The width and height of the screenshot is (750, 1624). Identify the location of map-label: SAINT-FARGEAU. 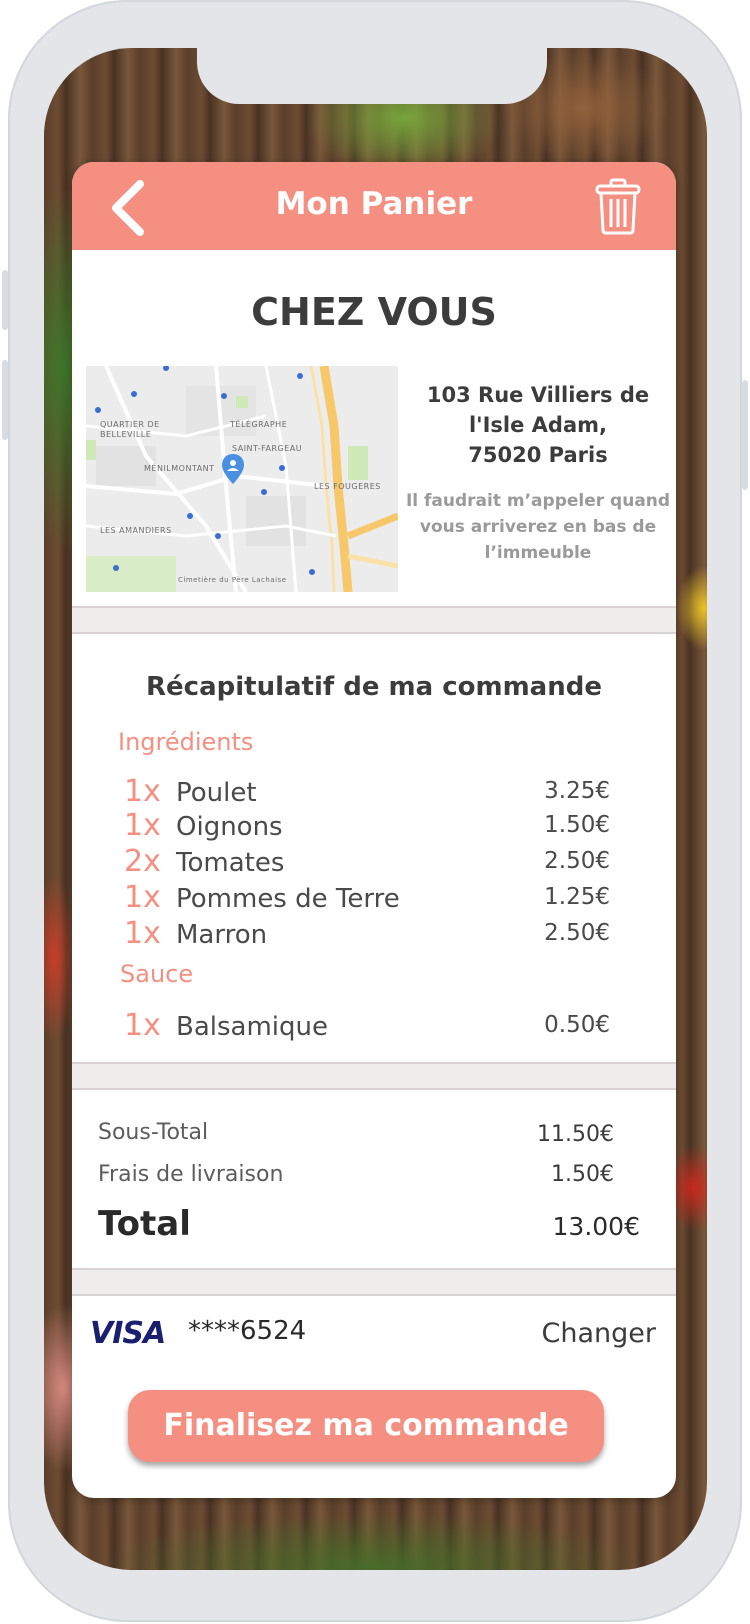
(267, 448).